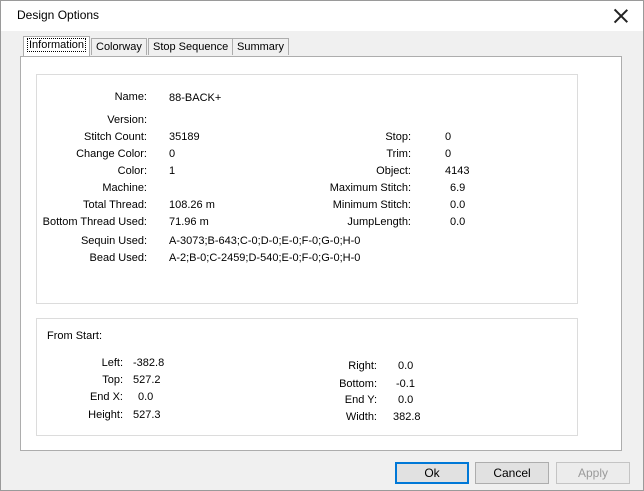  I want to click on sequin-label: Sequin Used:, so click(113, 241).